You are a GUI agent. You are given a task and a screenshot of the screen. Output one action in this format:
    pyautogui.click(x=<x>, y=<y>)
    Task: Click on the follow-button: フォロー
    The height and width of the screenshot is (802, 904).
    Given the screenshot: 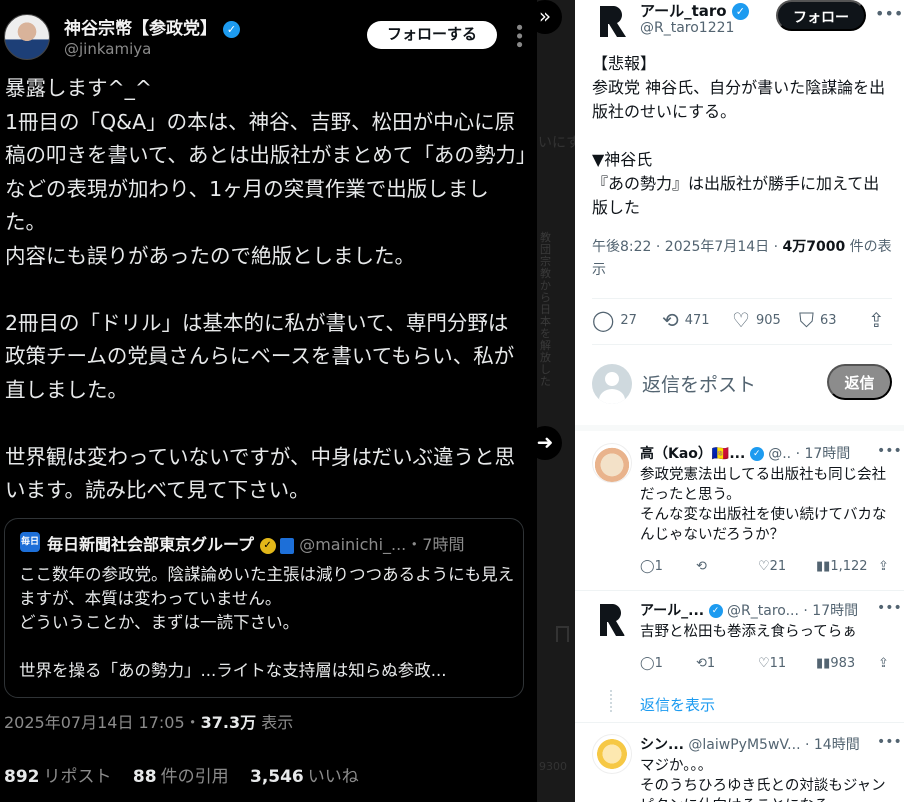 What is the action you would take?
    pyautogui.click(x=821, y=15)
    